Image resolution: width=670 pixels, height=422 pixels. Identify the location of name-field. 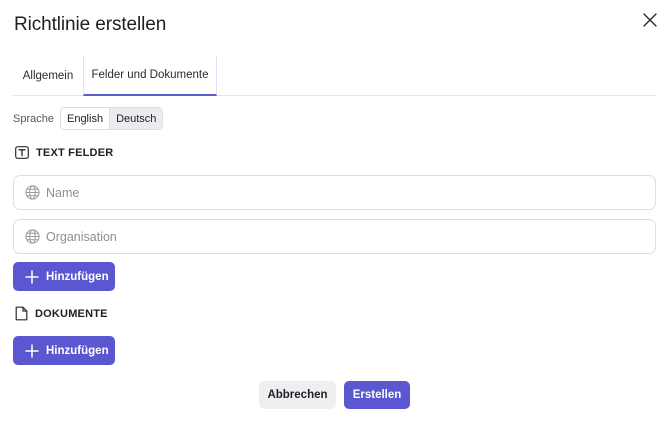
(334, 192).